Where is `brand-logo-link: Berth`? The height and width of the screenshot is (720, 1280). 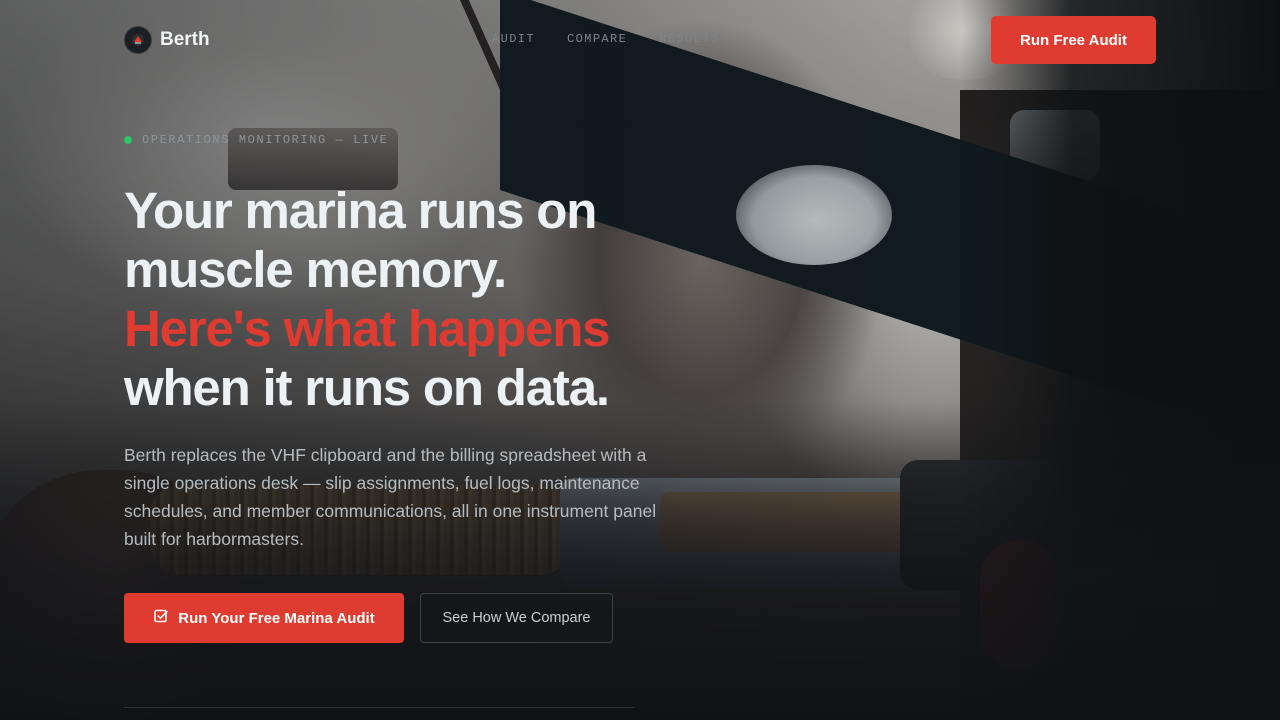
brand-logo-link: Berth is located at coordinates (167, 40).